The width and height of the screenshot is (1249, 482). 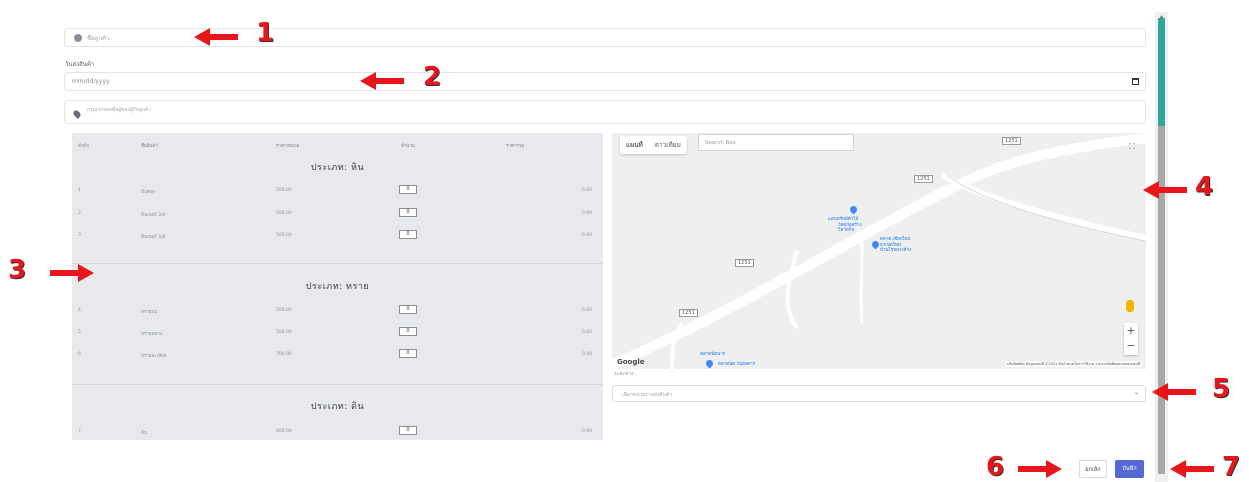 What do you see at coordinates (17, 270) in the screenshot?
I see `annotation-number: 3` at bounding box center [17, 270].